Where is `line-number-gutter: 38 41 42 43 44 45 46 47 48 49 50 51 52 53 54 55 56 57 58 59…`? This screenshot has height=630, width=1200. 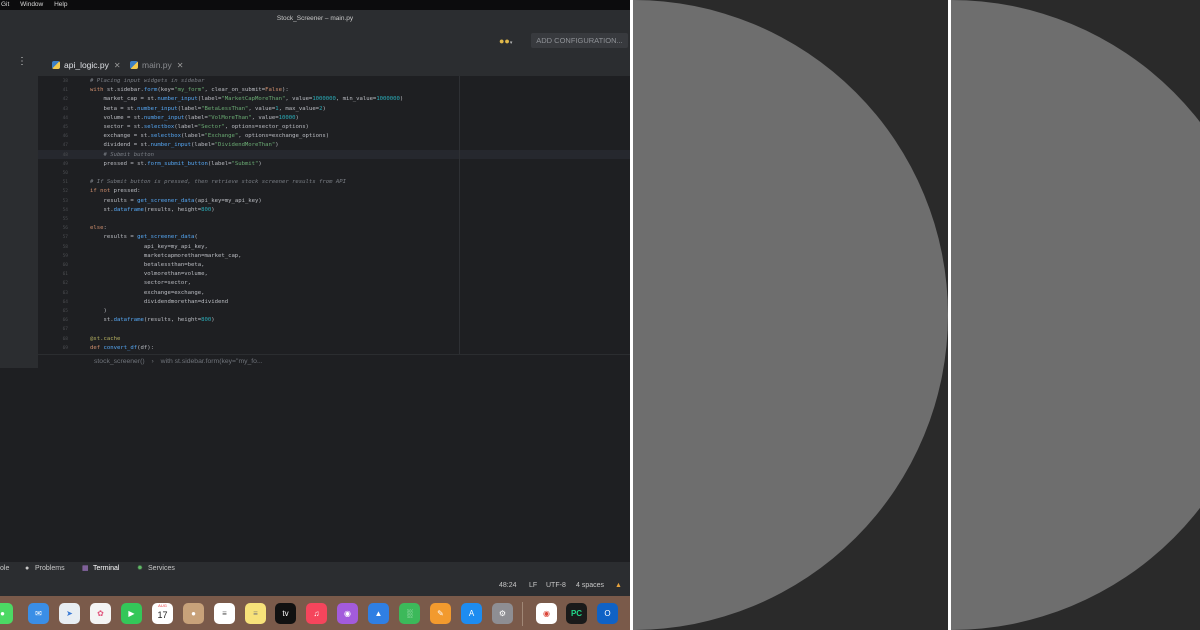
line-number-gutter: 38 41 42 43 44 45 46 47 48 49 50 51 52 53 54 55 56 57 58 59… is located at coordinates (60, 215).